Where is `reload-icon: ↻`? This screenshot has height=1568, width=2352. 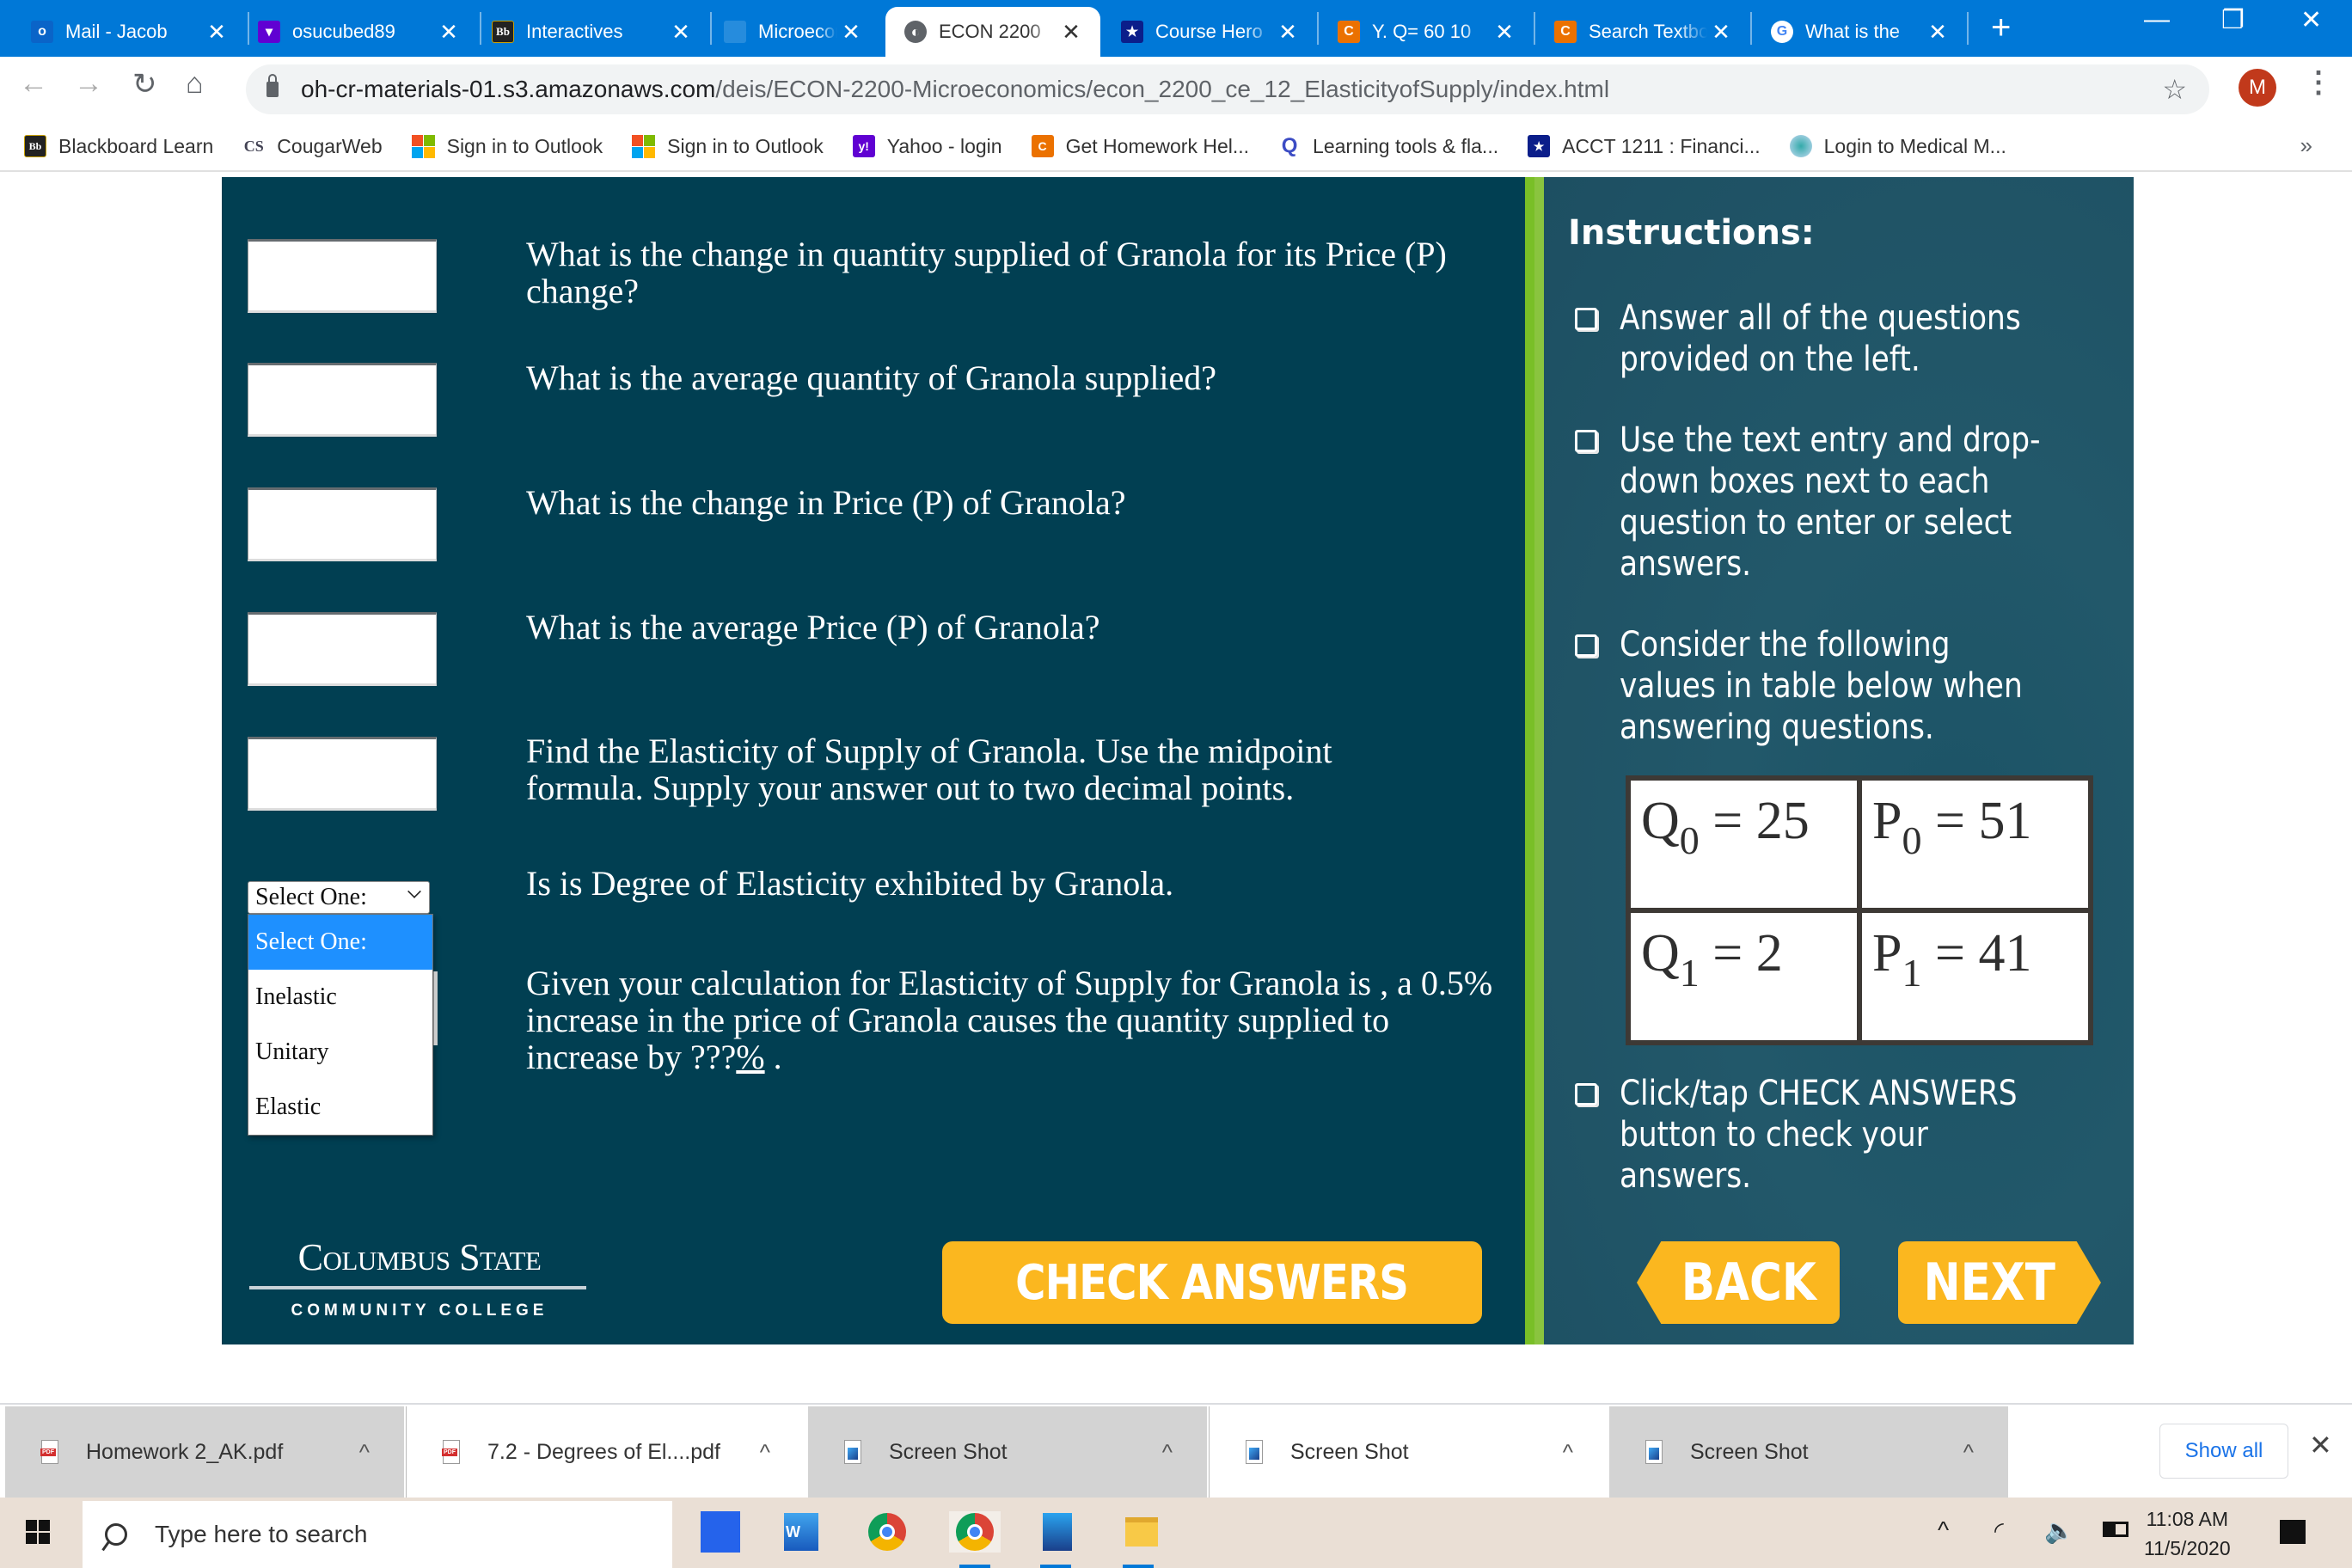
reload-icon: ↻ is located at coordinates (144, 84).